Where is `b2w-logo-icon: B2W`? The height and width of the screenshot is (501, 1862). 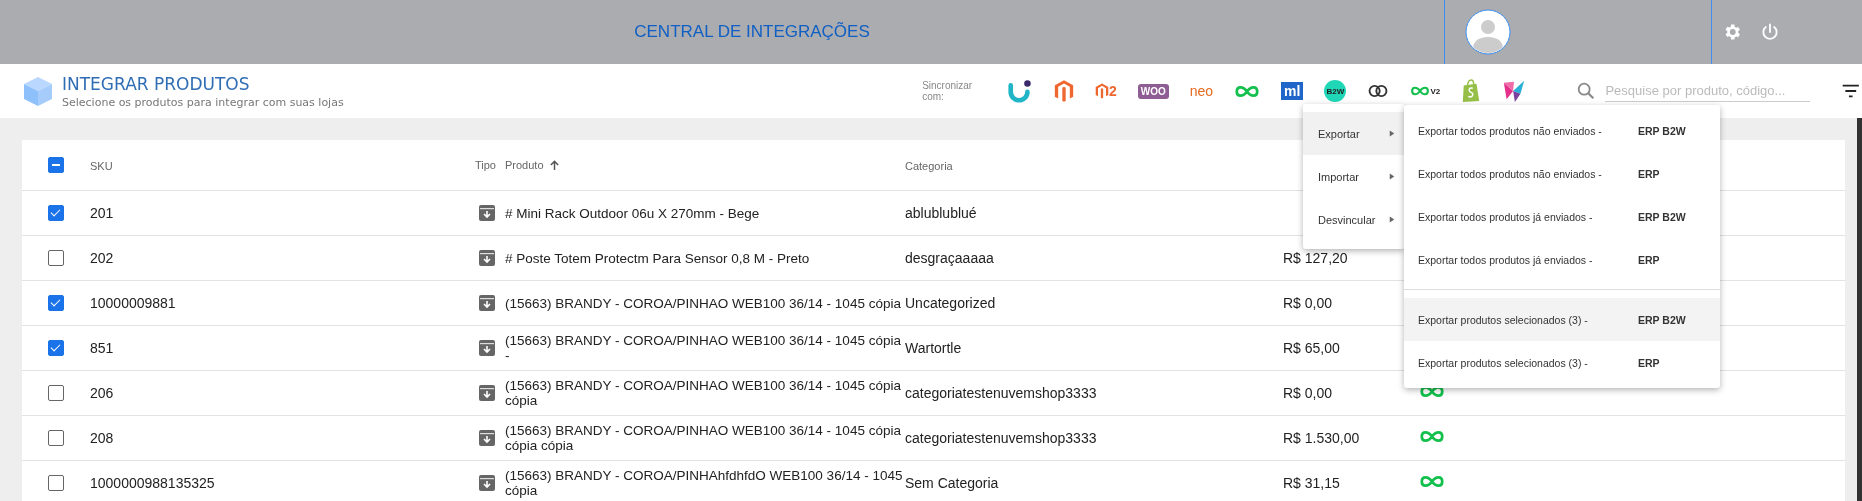
b2w-logo-icon: B2W is located at coordinates (1335, 91).